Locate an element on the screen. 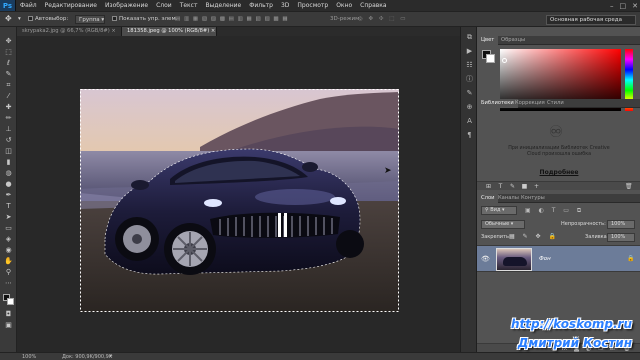  quick-mask-icon: ◘ is located at coordinates (8, 314).